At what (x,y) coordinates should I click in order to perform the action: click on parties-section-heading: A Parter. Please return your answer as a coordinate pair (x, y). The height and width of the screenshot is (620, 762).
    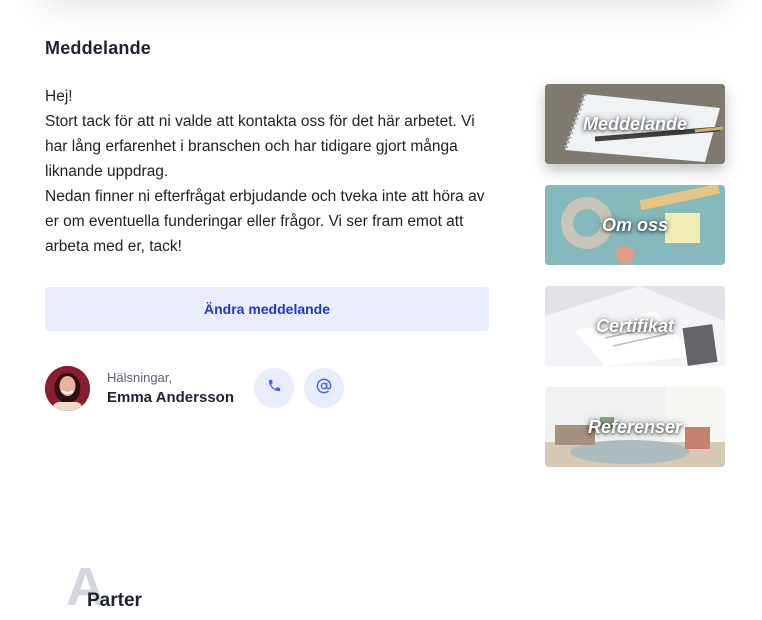
    Looking at the image, I should click on (166, 588).